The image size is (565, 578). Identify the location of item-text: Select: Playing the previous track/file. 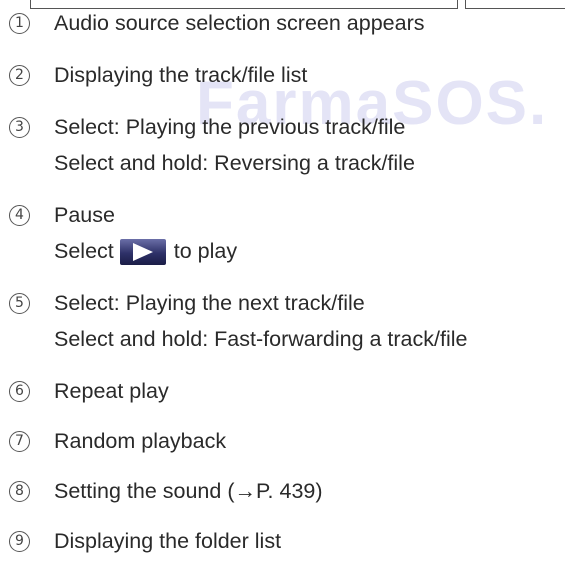
(230, 127).